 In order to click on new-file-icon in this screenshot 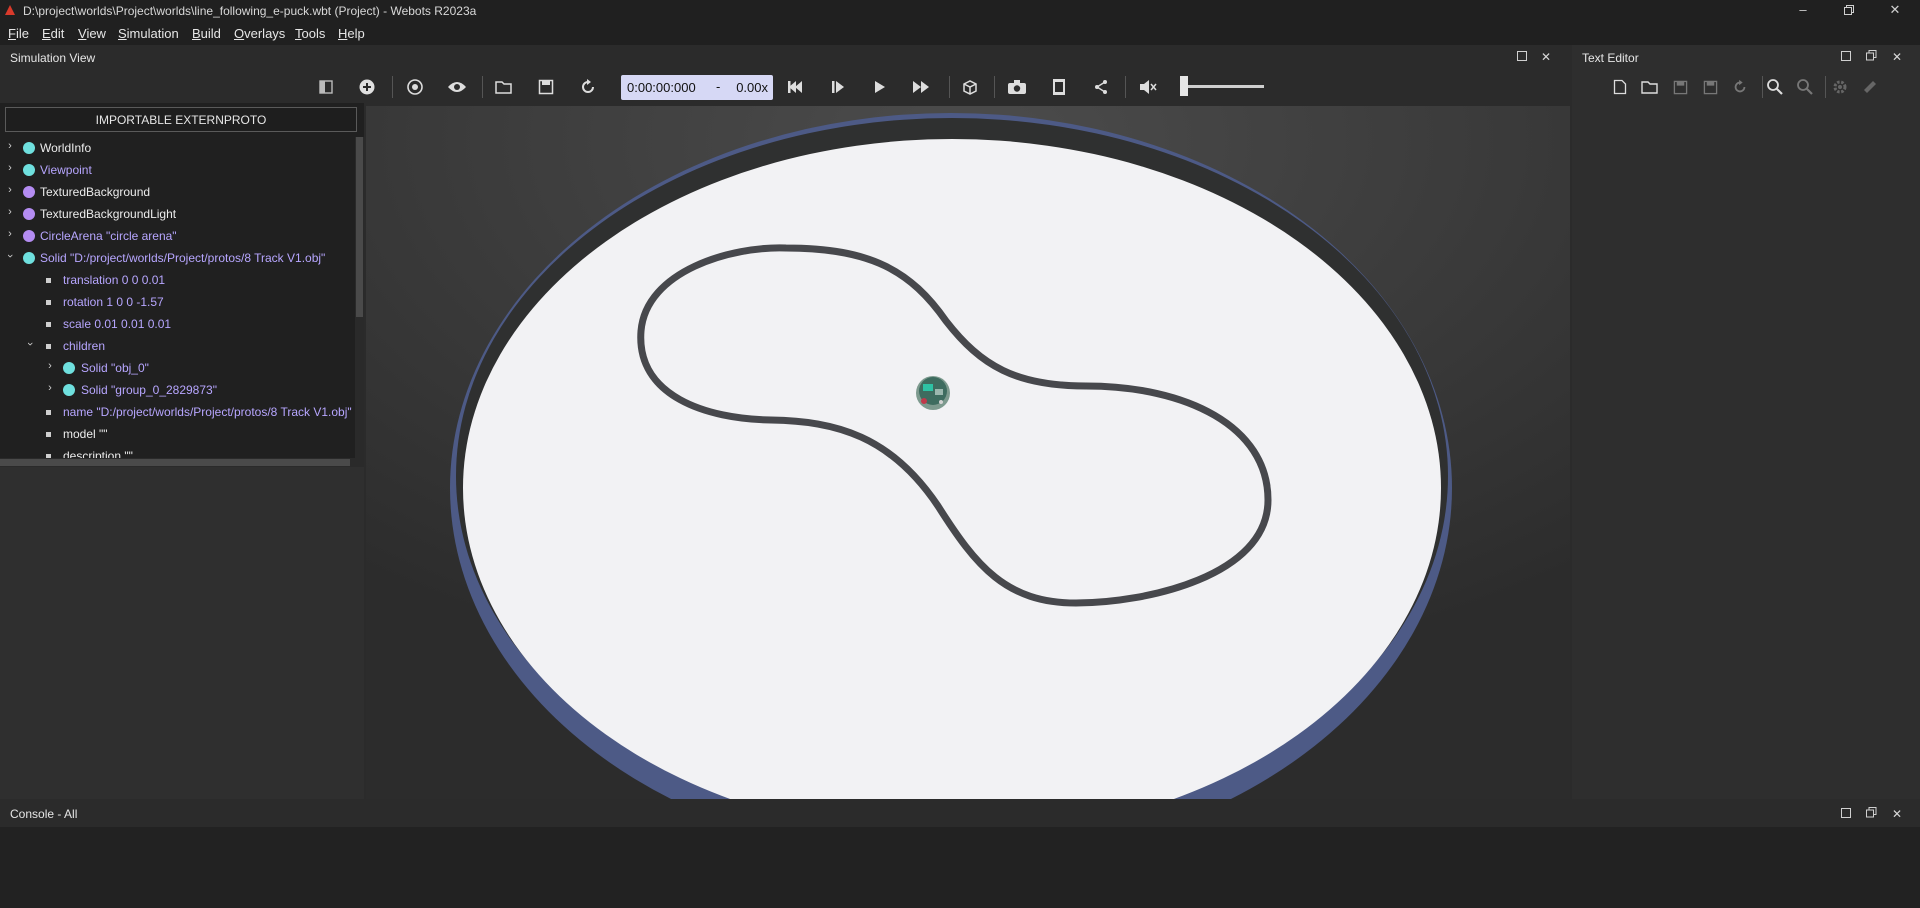, I will do `click(1620, 87)`.